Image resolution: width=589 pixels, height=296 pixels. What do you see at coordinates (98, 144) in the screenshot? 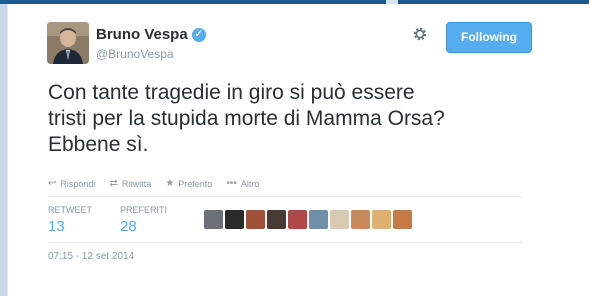
I see `tweet-text-line: Ebbene sì.` at bounding box center [98, 144].